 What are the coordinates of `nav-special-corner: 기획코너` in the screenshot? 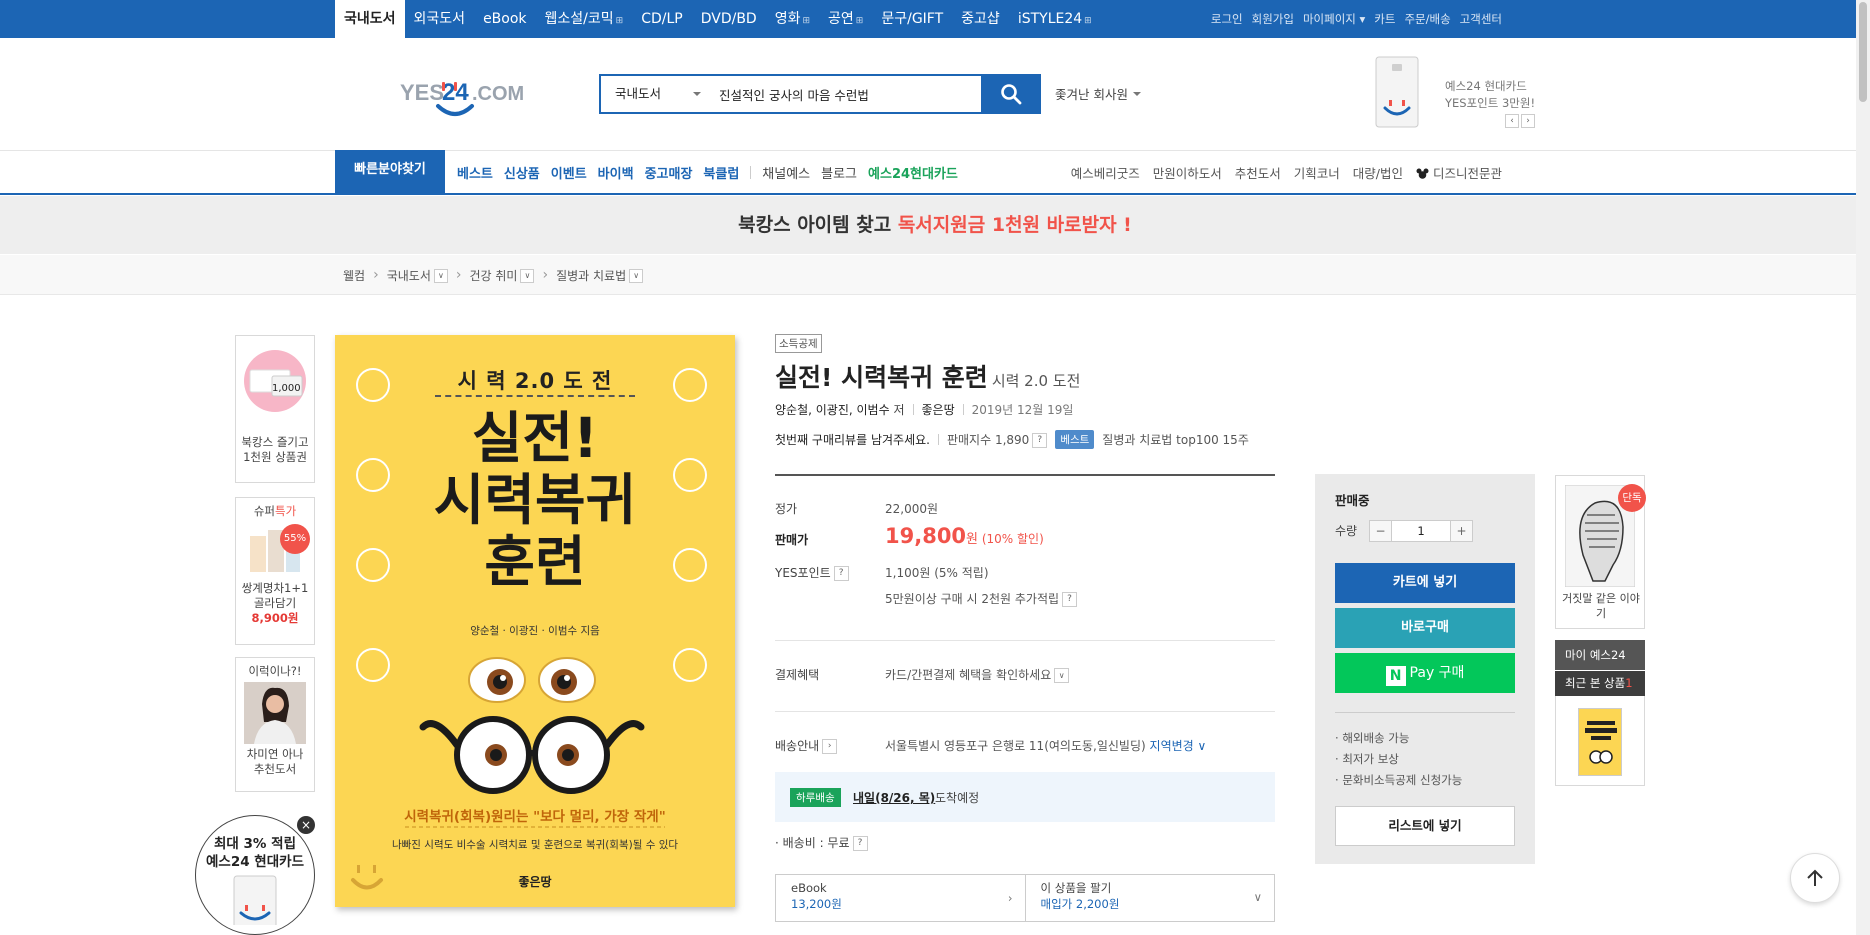 It's located at (1317, 172).